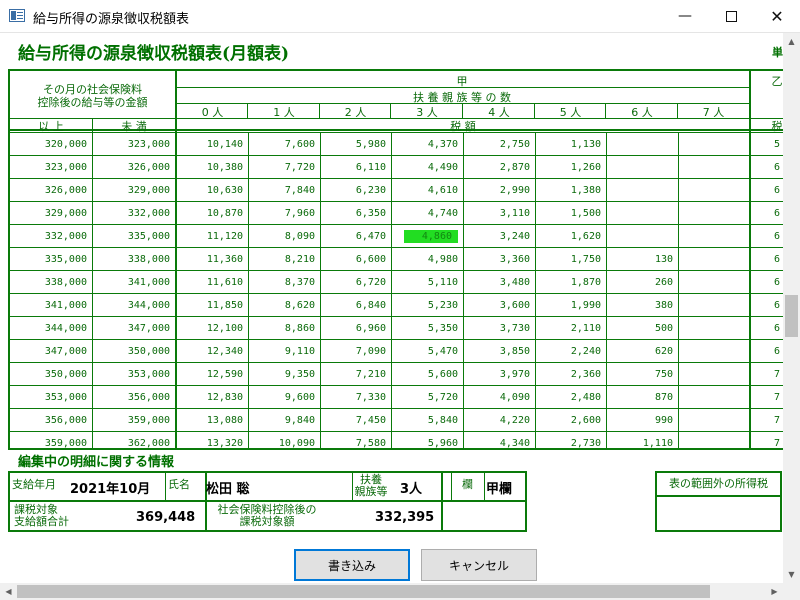 This screenshot has height=600, width=800. I want to click on cell-tax-6: 750, so click(642, 374).